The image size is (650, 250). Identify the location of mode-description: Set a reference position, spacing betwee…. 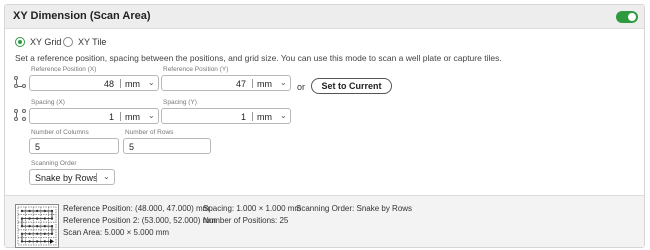
(258, 58).